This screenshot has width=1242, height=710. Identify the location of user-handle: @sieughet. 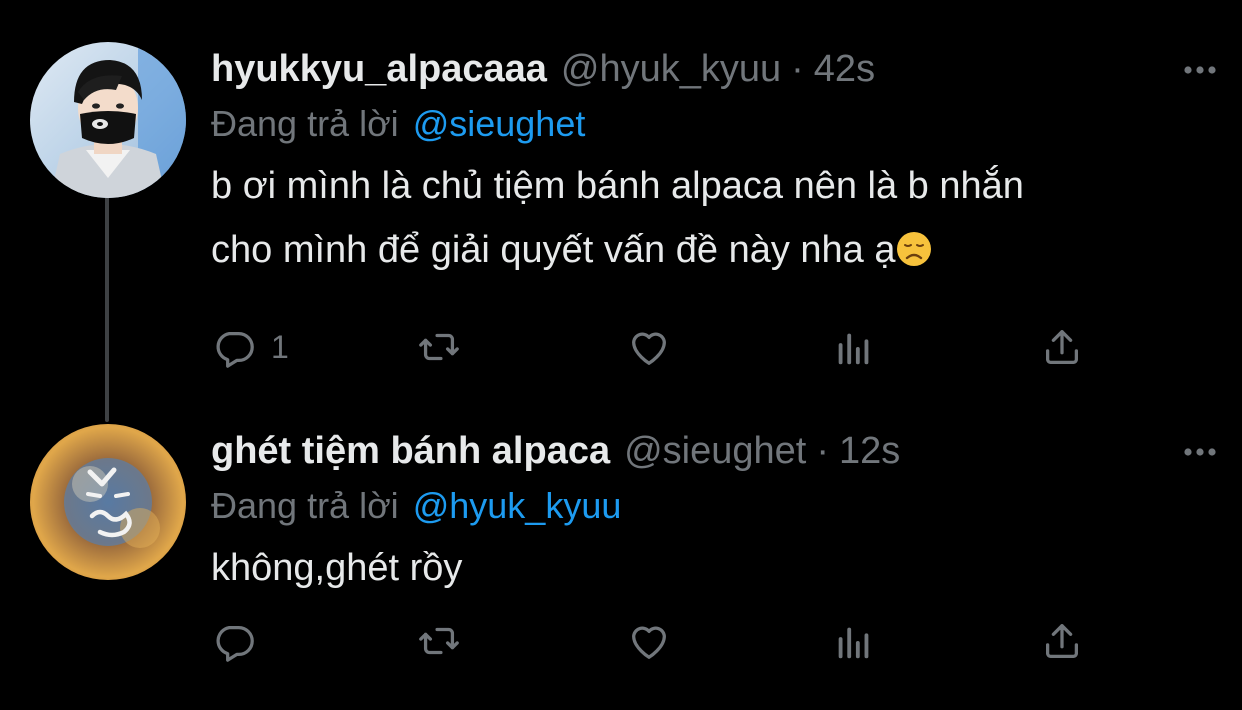
(715, 451).